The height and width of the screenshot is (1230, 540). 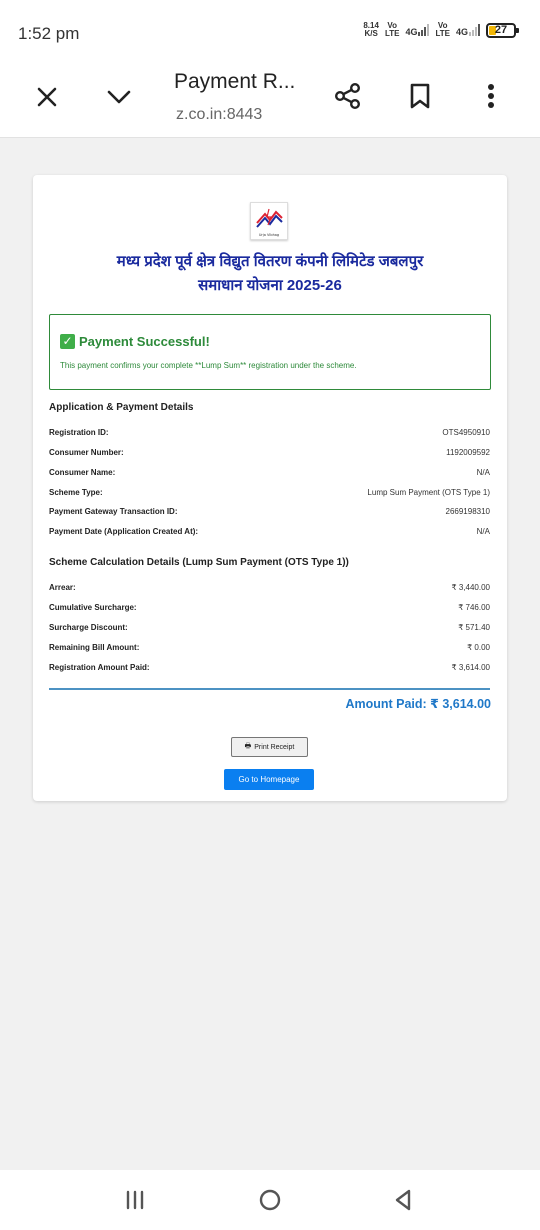 I want to click on network-speed: 8.14 K/S, so click(x=371, y=29).